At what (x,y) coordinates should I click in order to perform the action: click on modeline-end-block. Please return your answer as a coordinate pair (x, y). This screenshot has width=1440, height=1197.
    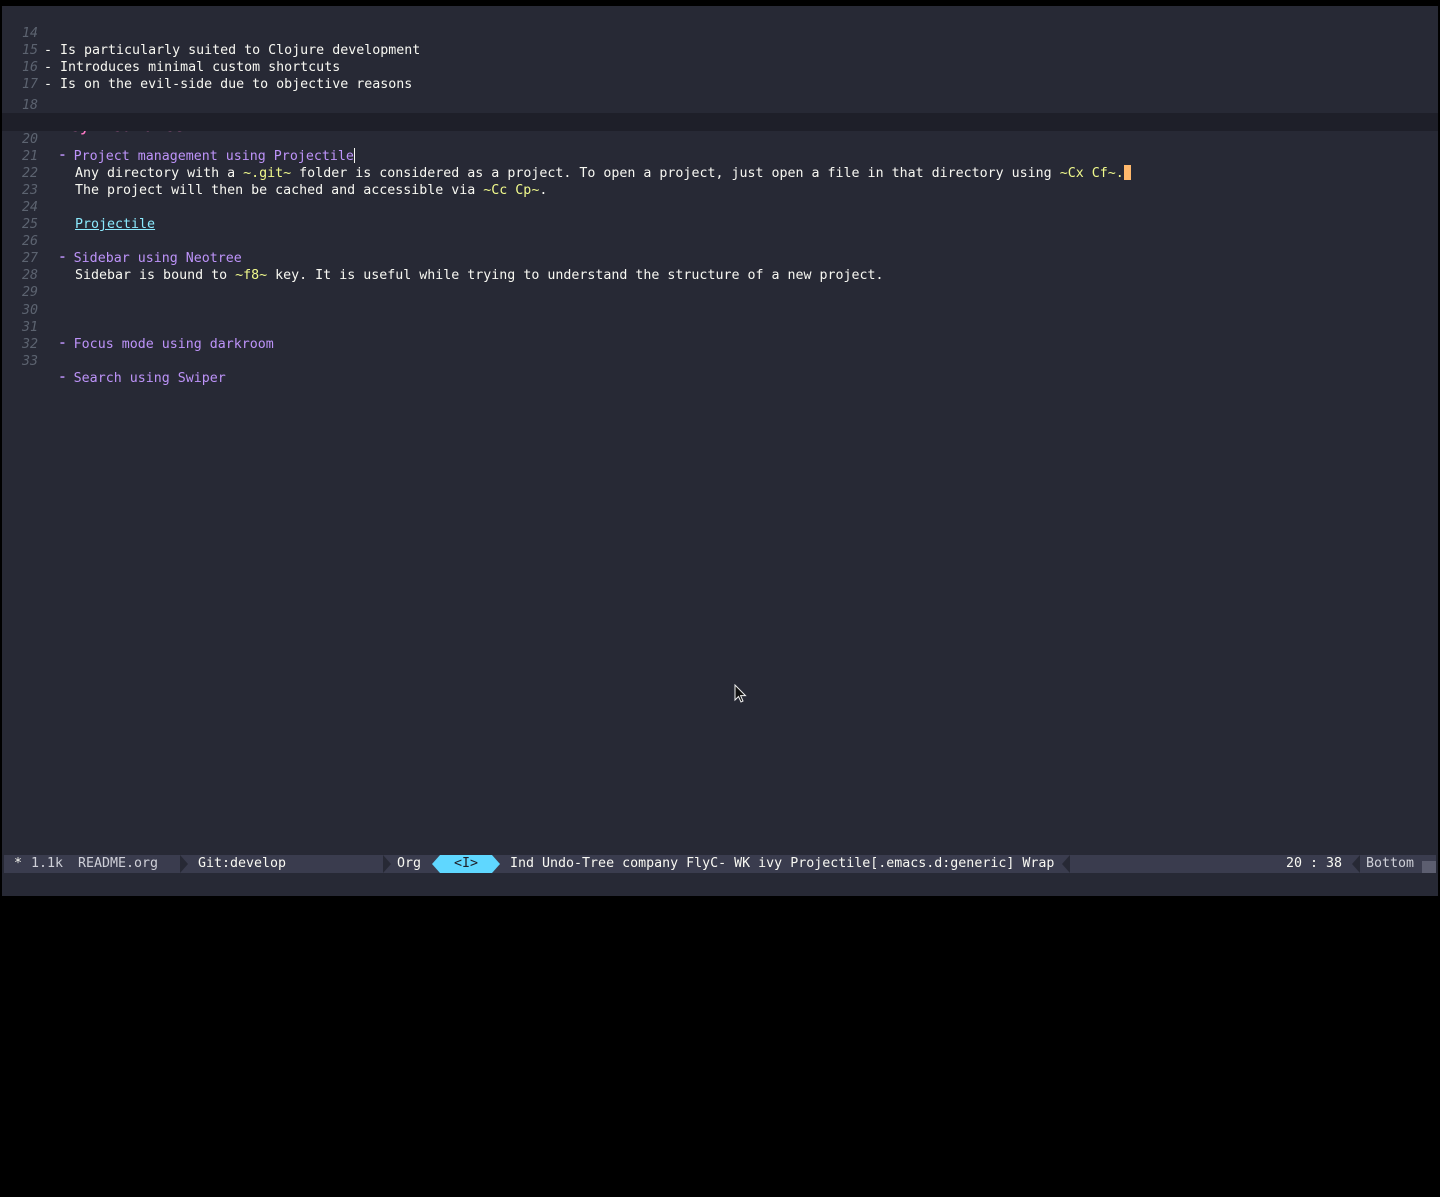
    Looking at the image, I should click on (1429, 867).